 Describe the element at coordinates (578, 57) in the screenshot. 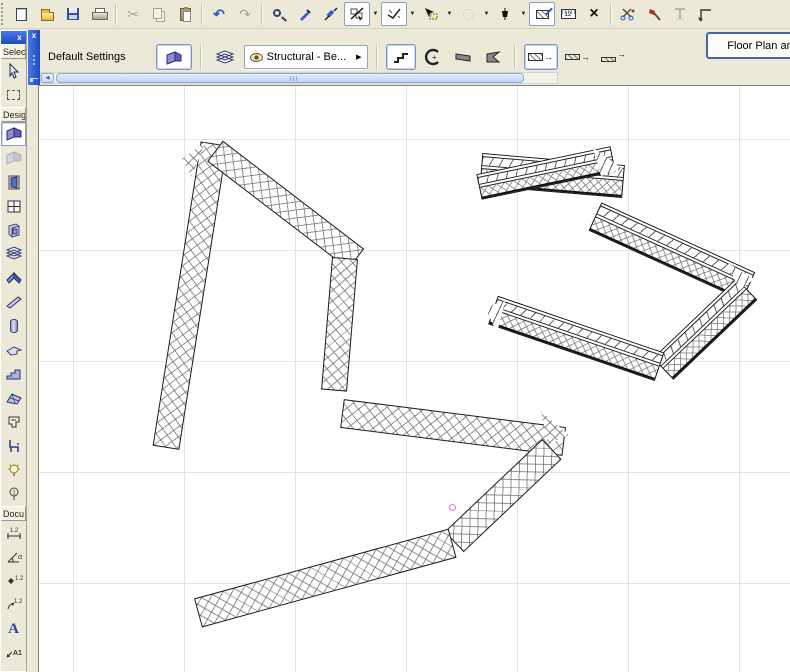

I see `reference-line-center-button: →` at that location.